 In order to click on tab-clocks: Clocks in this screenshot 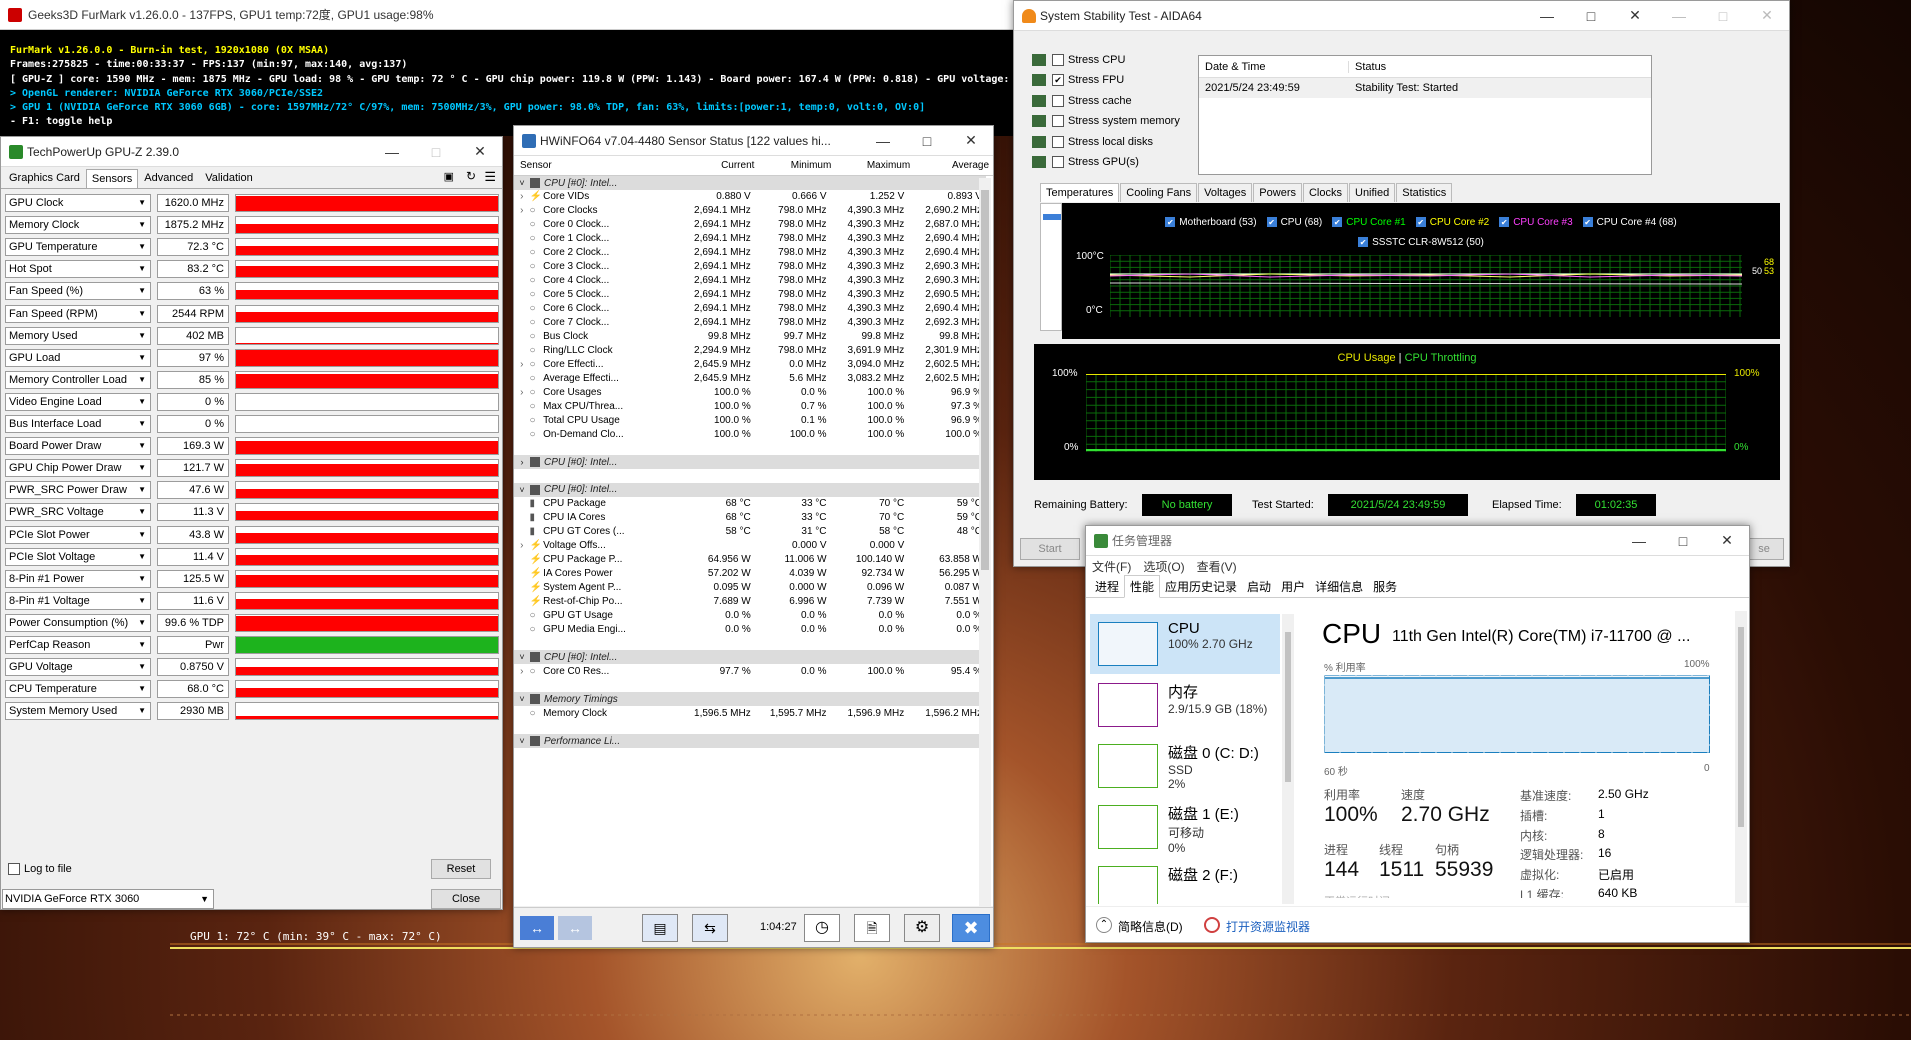, I will do `click(1325, 192)`.